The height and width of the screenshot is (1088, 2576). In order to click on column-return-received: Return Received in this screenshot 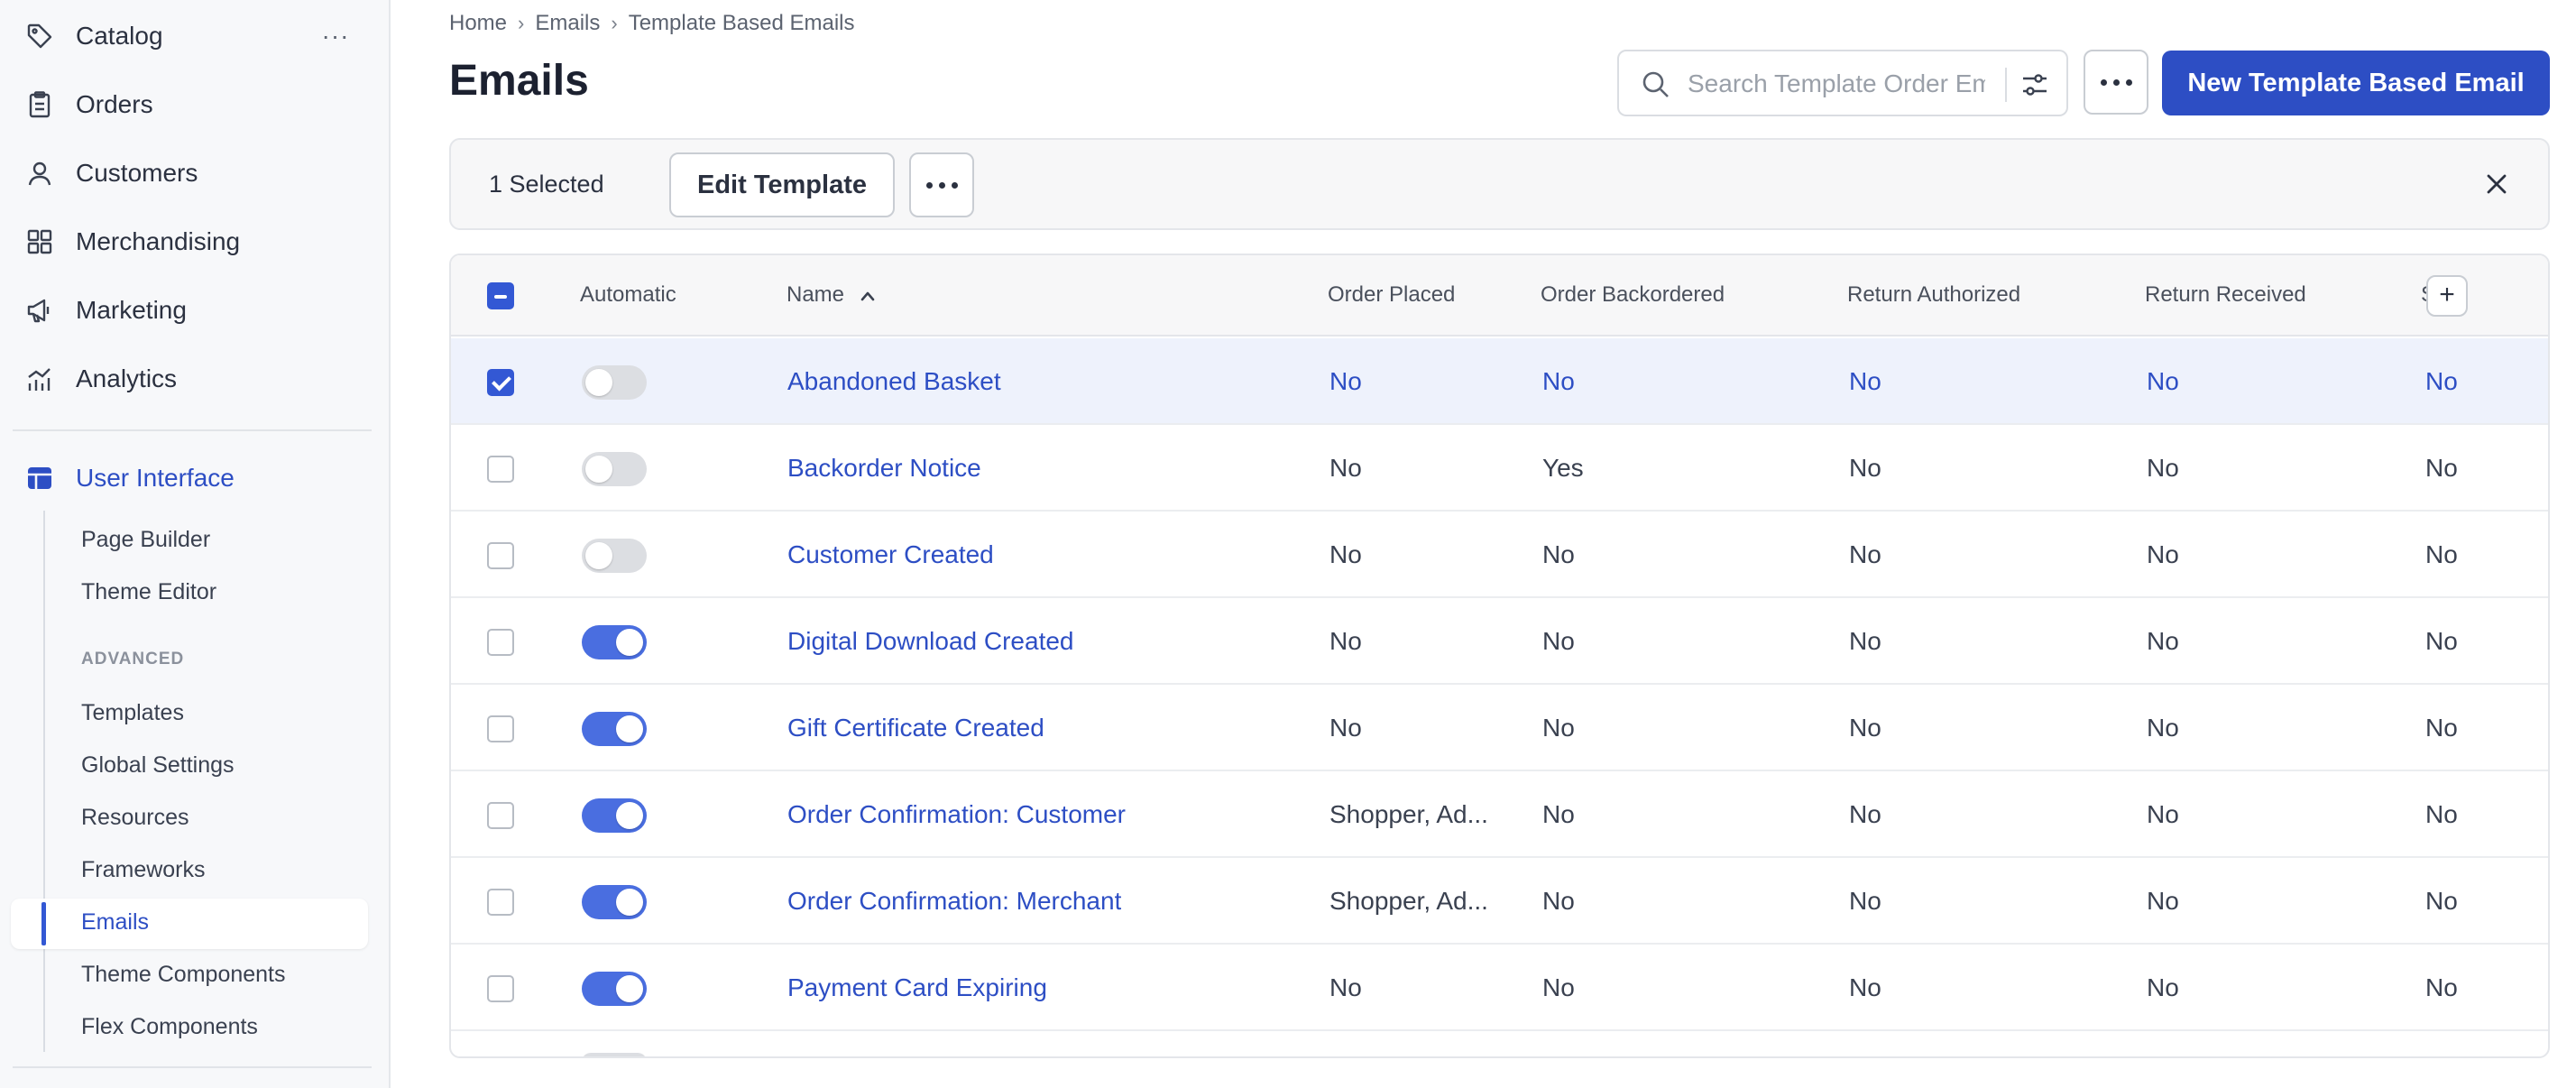, I will do `click(2225, 295)`.